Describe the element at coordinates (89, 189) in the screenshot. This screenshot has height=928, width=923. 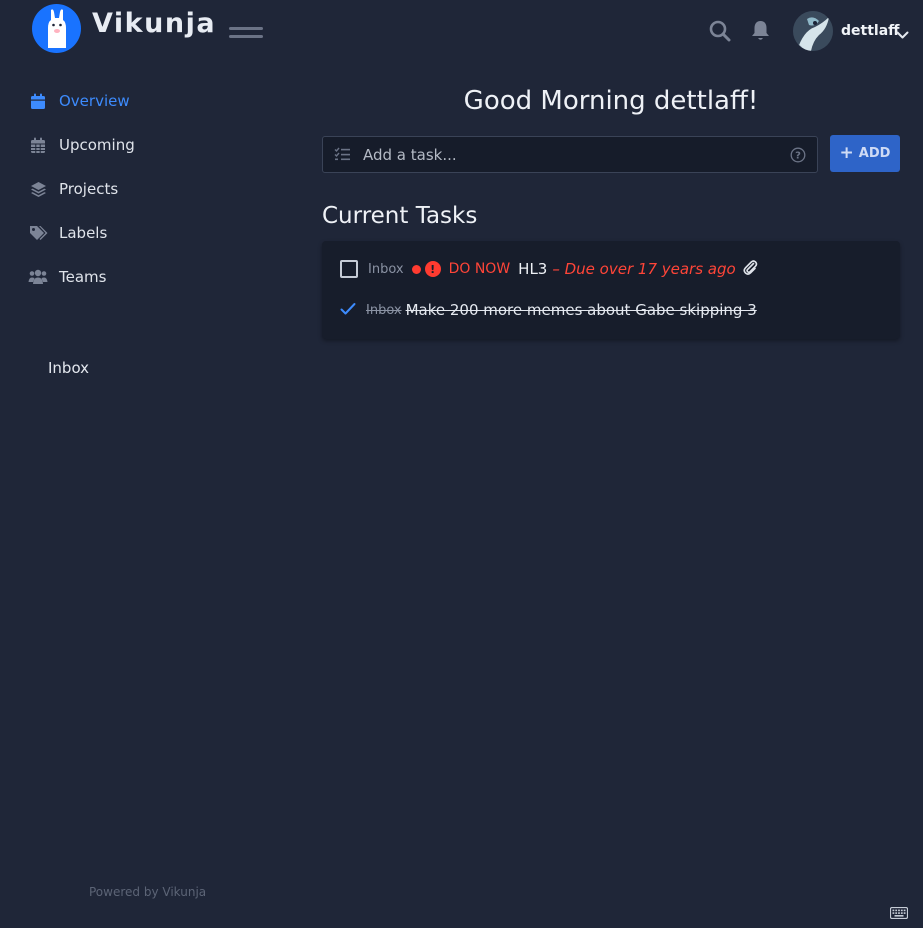
I see `sidebar-item-label: Projects` at that location.